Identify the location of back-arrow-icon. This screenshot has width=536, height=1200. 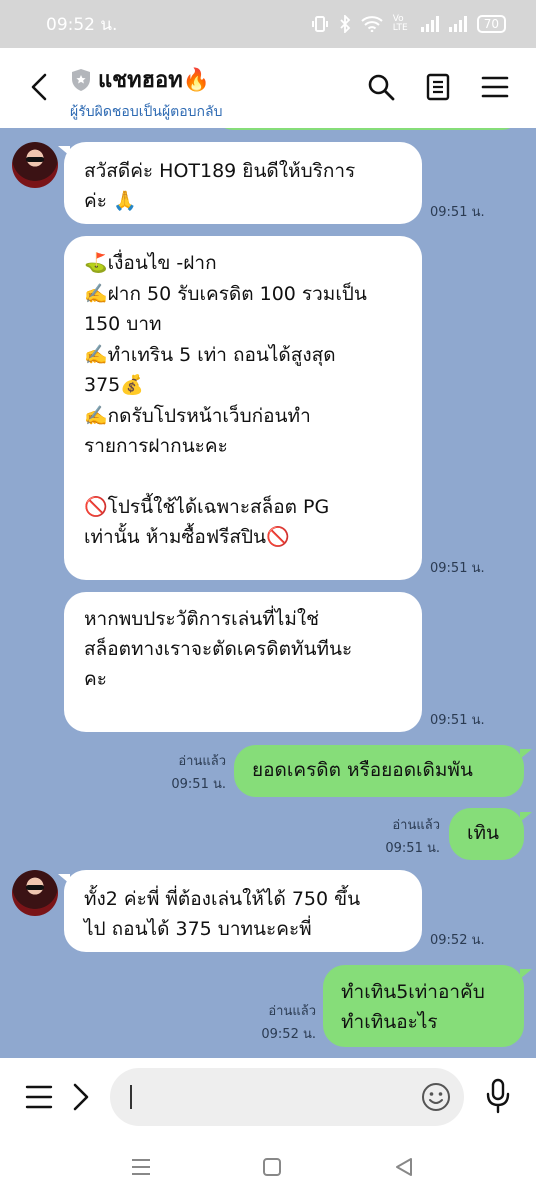
(41, 87).